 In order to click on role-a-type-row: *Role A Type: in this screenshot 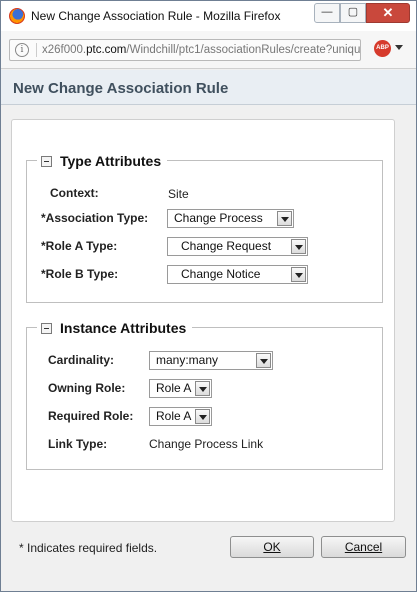, I will do `click(79, 246)`.